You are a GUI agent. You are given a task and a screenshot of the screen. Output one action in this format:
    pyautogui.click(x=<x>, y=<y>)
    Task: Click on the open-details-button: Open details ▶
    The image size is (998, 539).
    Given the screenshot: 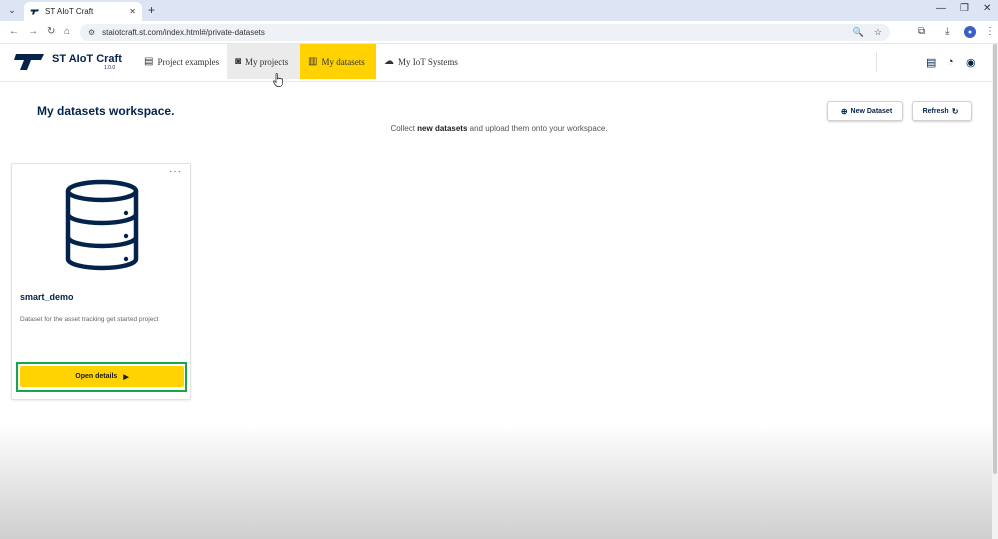 What is the action you would take?
    pyautogui.click(x=102, y=376)
    